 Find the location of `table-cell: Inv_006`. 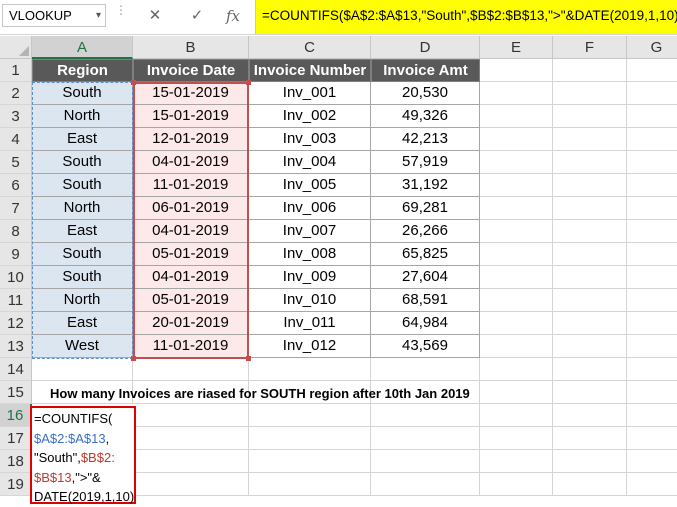

table-cell: Inv_006 is located at coordinates (310, 208).